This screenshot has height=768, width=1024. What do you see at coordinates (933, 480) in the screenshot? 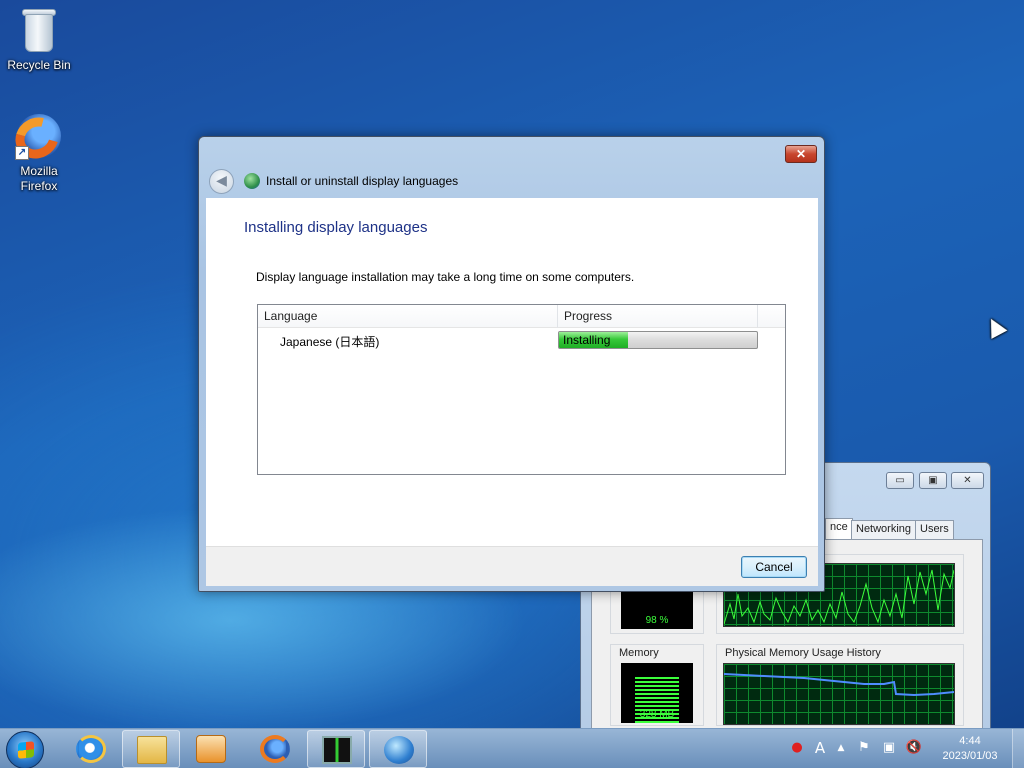
I see `maximize-button: ▣` at bounding box center [933, 480].